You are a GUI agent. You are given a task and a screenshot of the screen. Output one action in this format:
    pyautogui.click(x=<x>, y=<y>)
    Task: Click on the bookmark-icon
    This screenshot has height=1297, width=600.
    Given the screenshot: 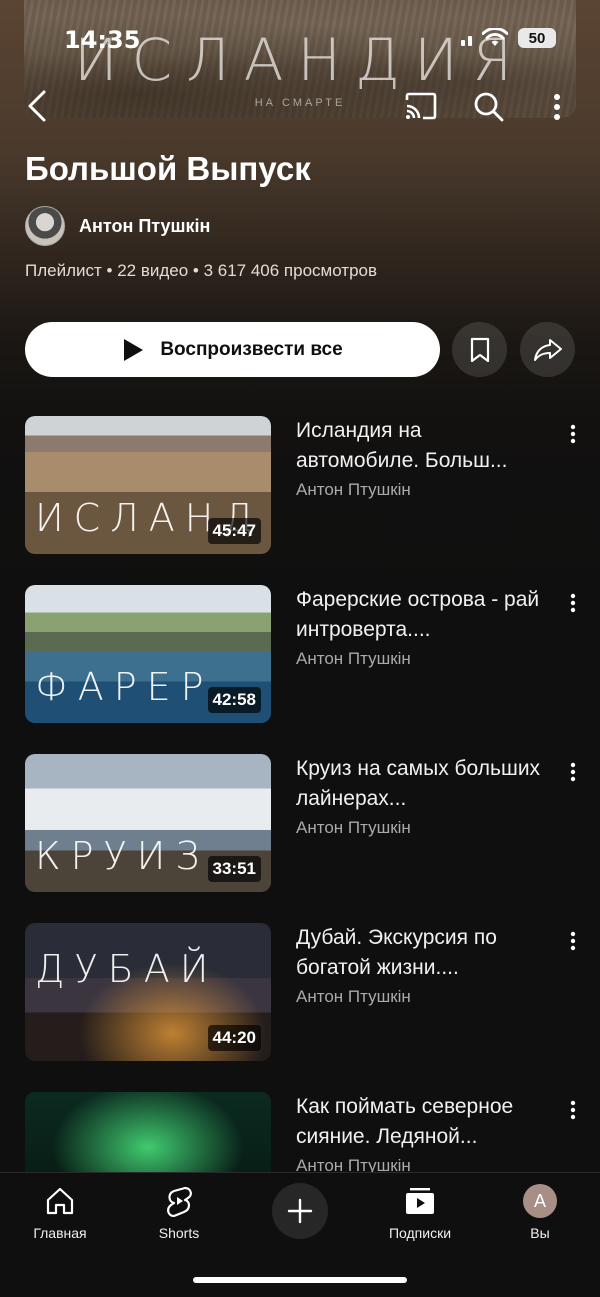 What is the action you would take?
    pyautogui.click(x=479, y=349)
    